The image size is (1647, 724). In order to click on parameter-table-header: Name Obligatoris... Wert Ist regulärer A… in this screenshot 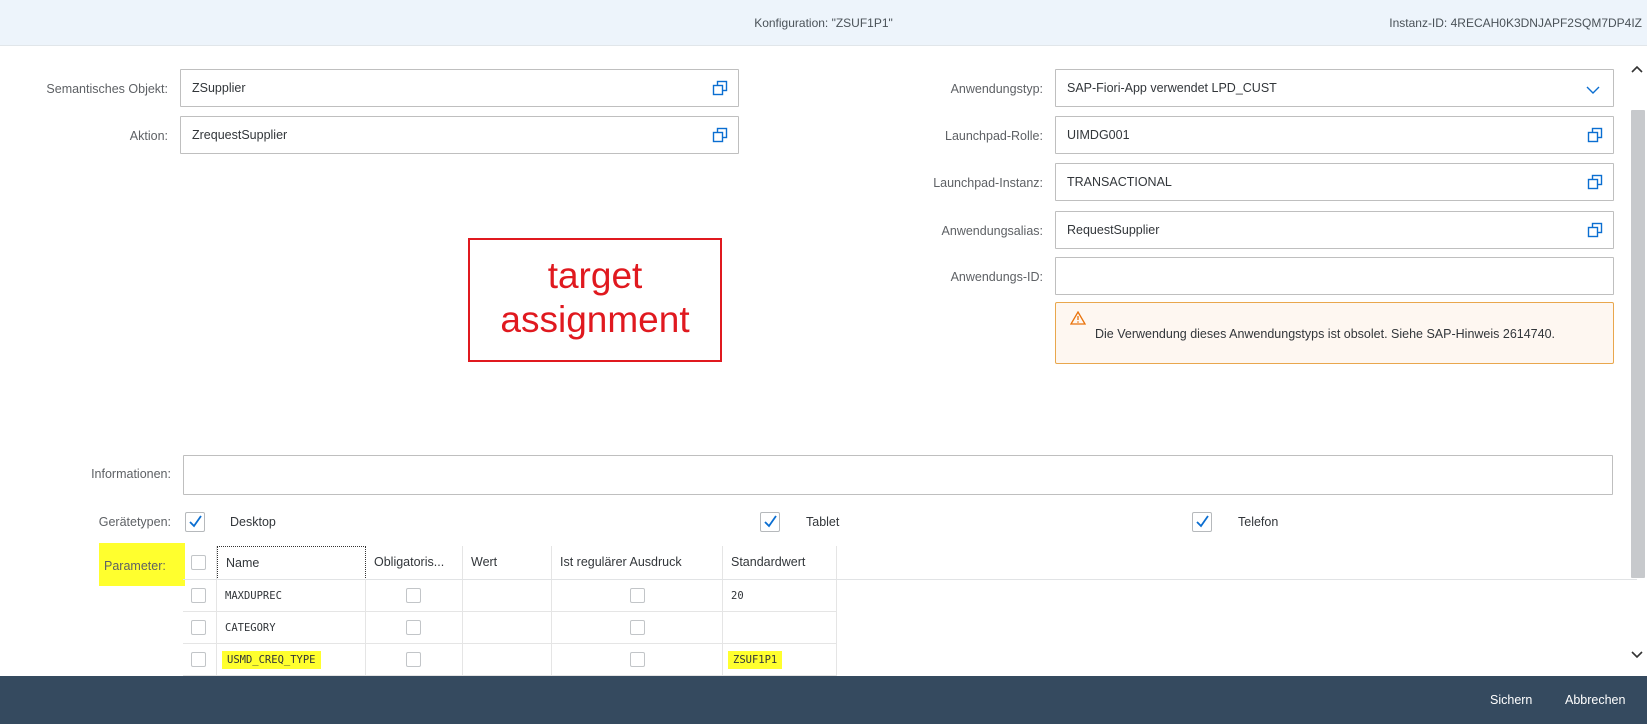, I will do `click(510, 563)`.